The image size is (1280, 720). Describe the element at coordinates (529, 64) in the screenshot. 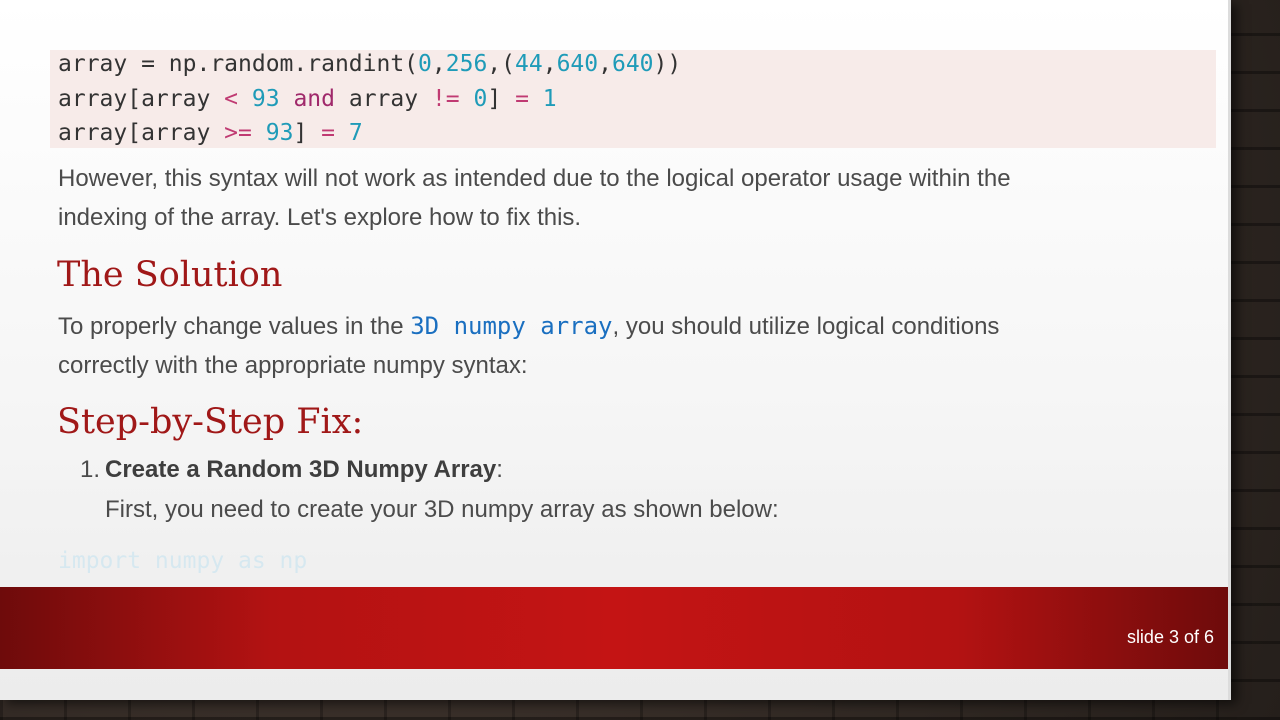

I see `code-number: 44` at that location.